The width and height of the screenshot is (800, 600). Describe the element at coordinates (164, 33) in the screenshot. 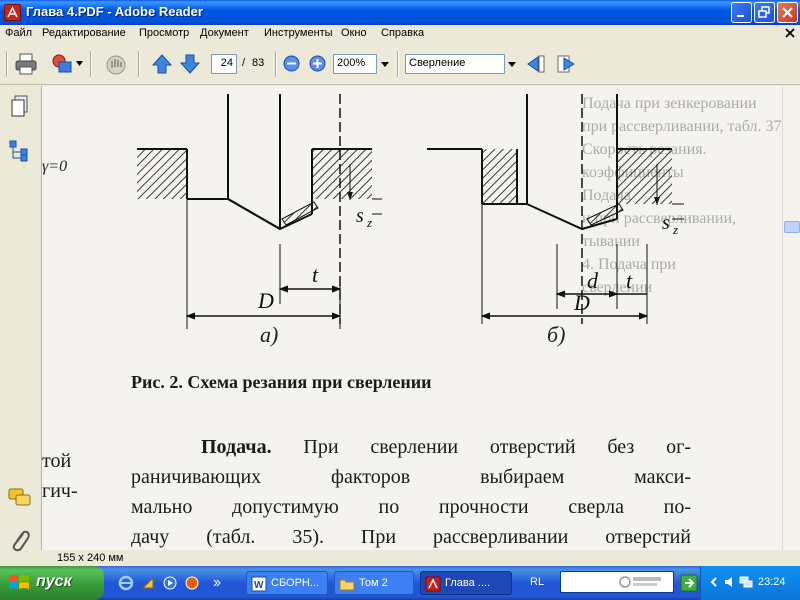

I see `menu-view: Просмотр` at that location.